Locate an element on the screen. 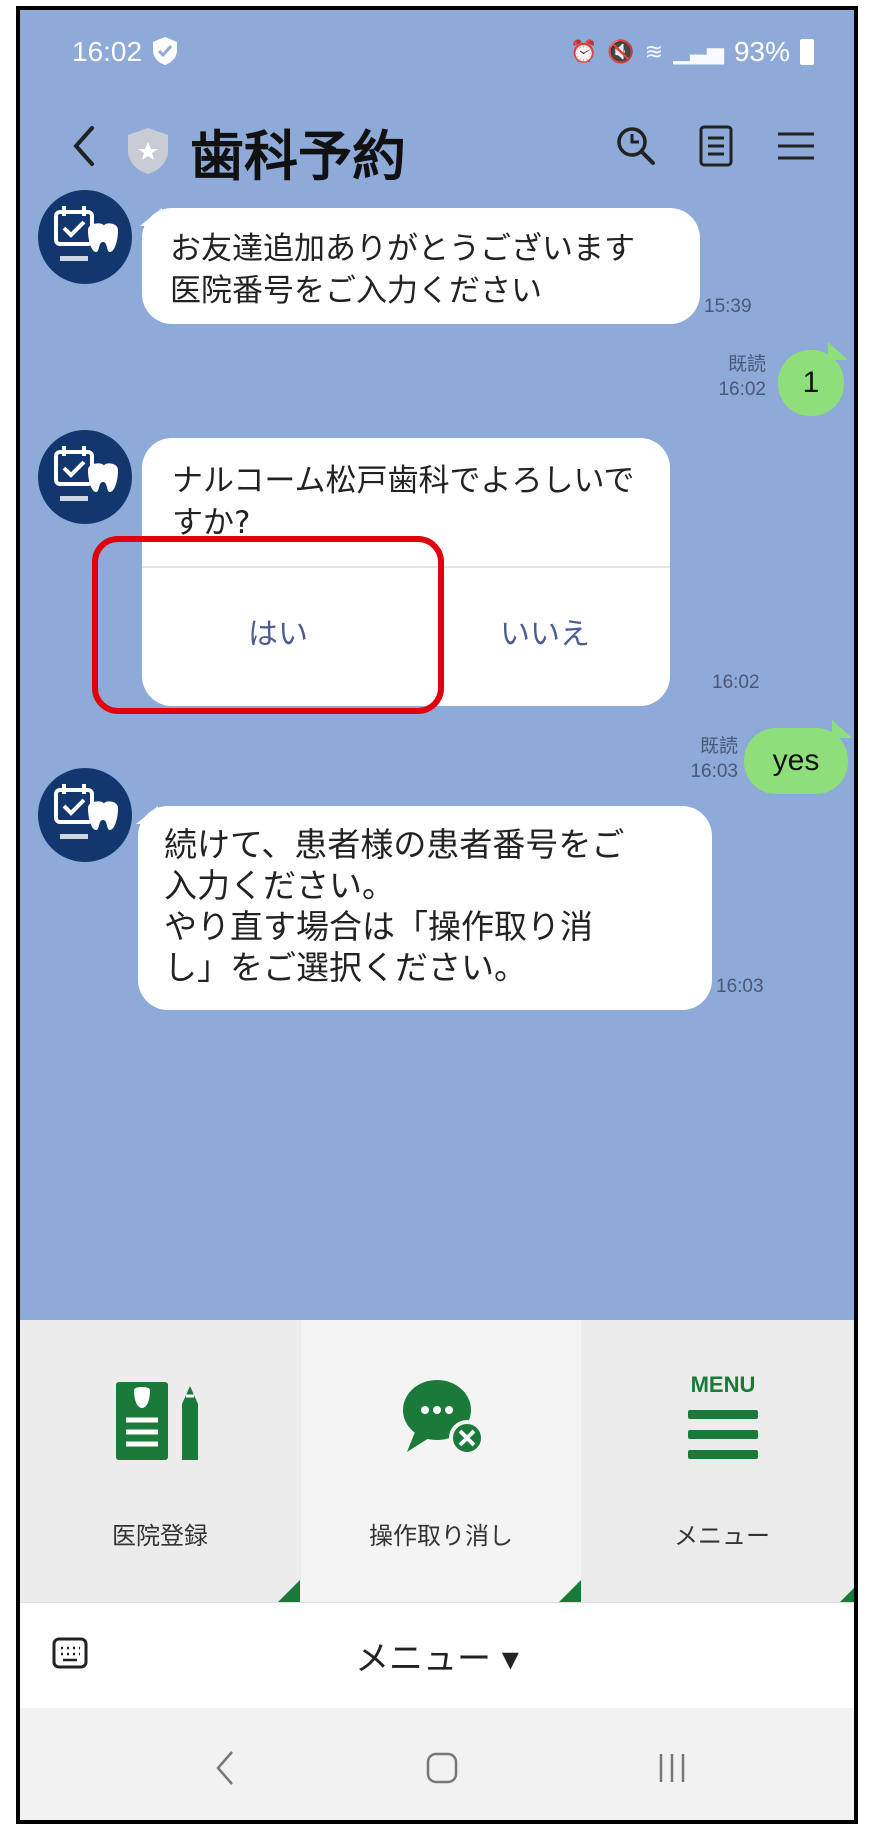 The image size is (873, 1831). rich-menu: 医院登録 操作取り消し MENU メニュー is located at coordinates (437, 1461).